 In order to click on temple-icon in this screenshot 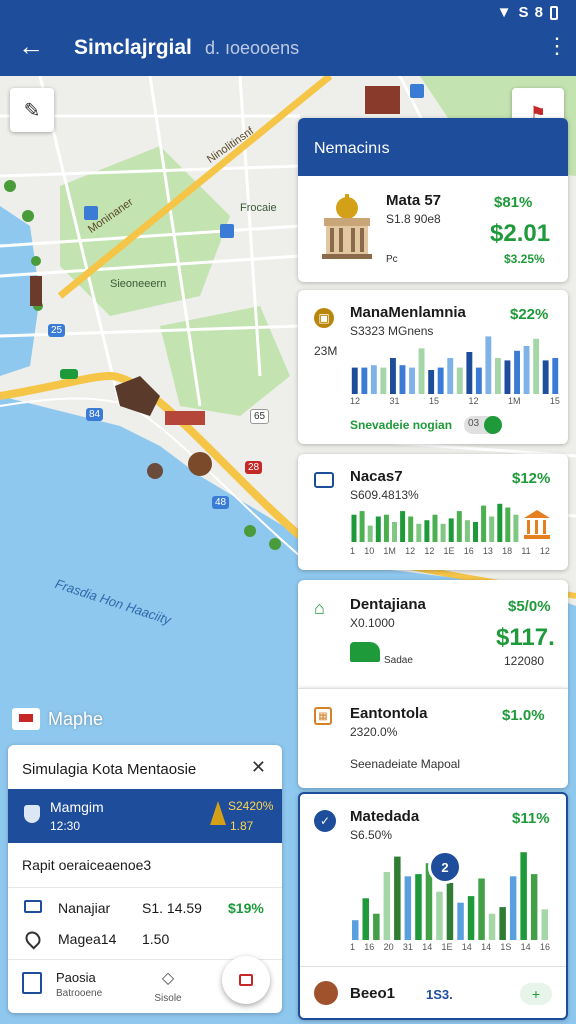, I will do `click(218, 813)`.